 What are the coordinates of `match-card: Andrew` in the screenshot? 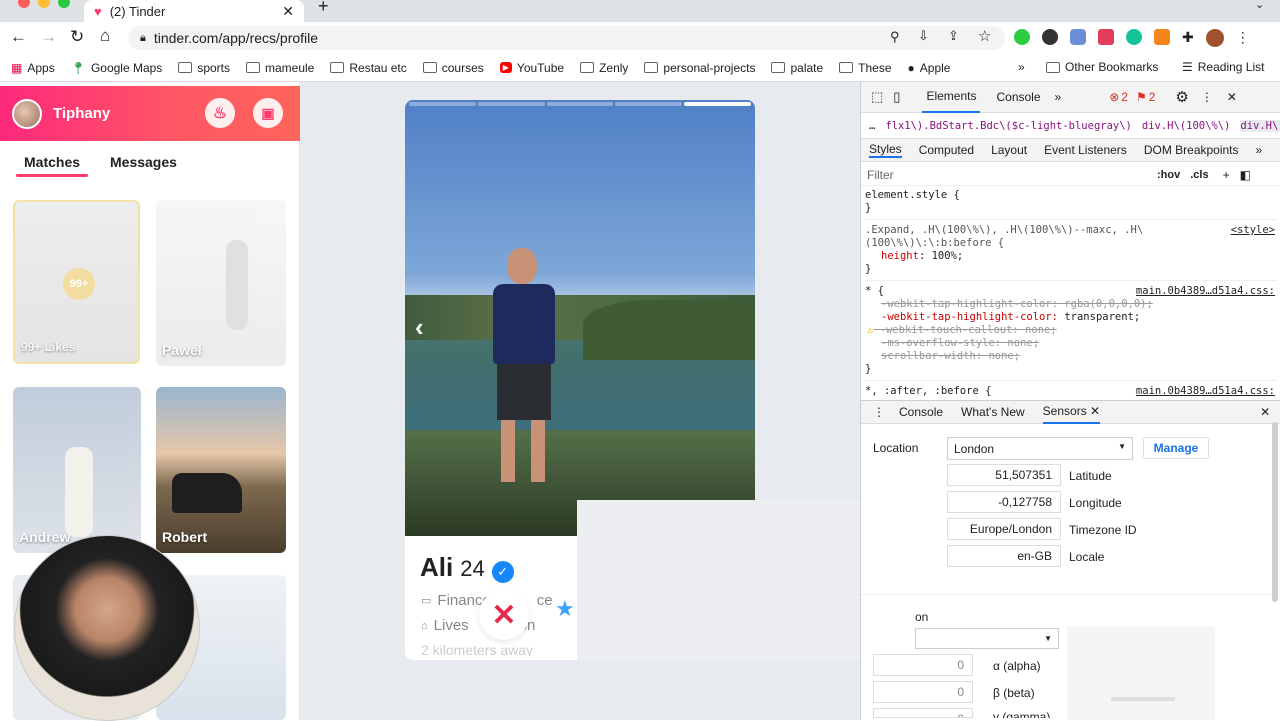 It's located at (77, 470).